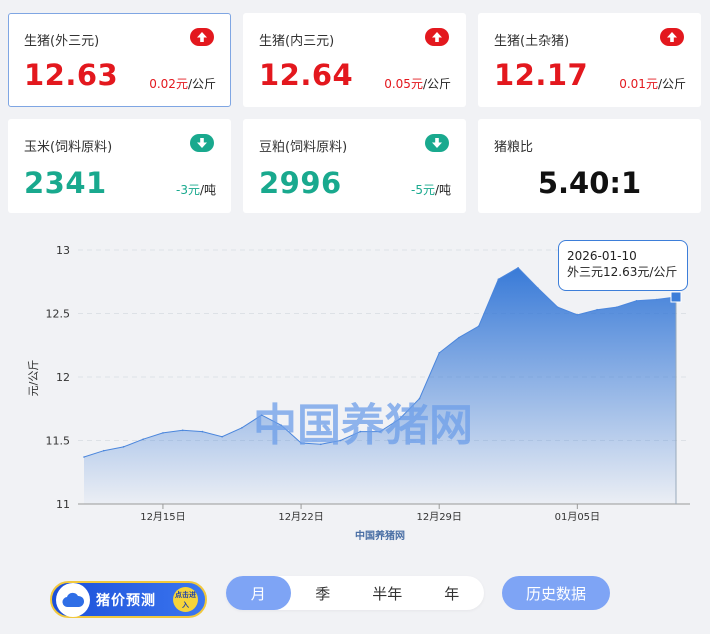 The image size is (710, 634). What do you see at coordinates (676, 297) in the screenshot?
I see `highlight-point` at bounding box center [676, 297].